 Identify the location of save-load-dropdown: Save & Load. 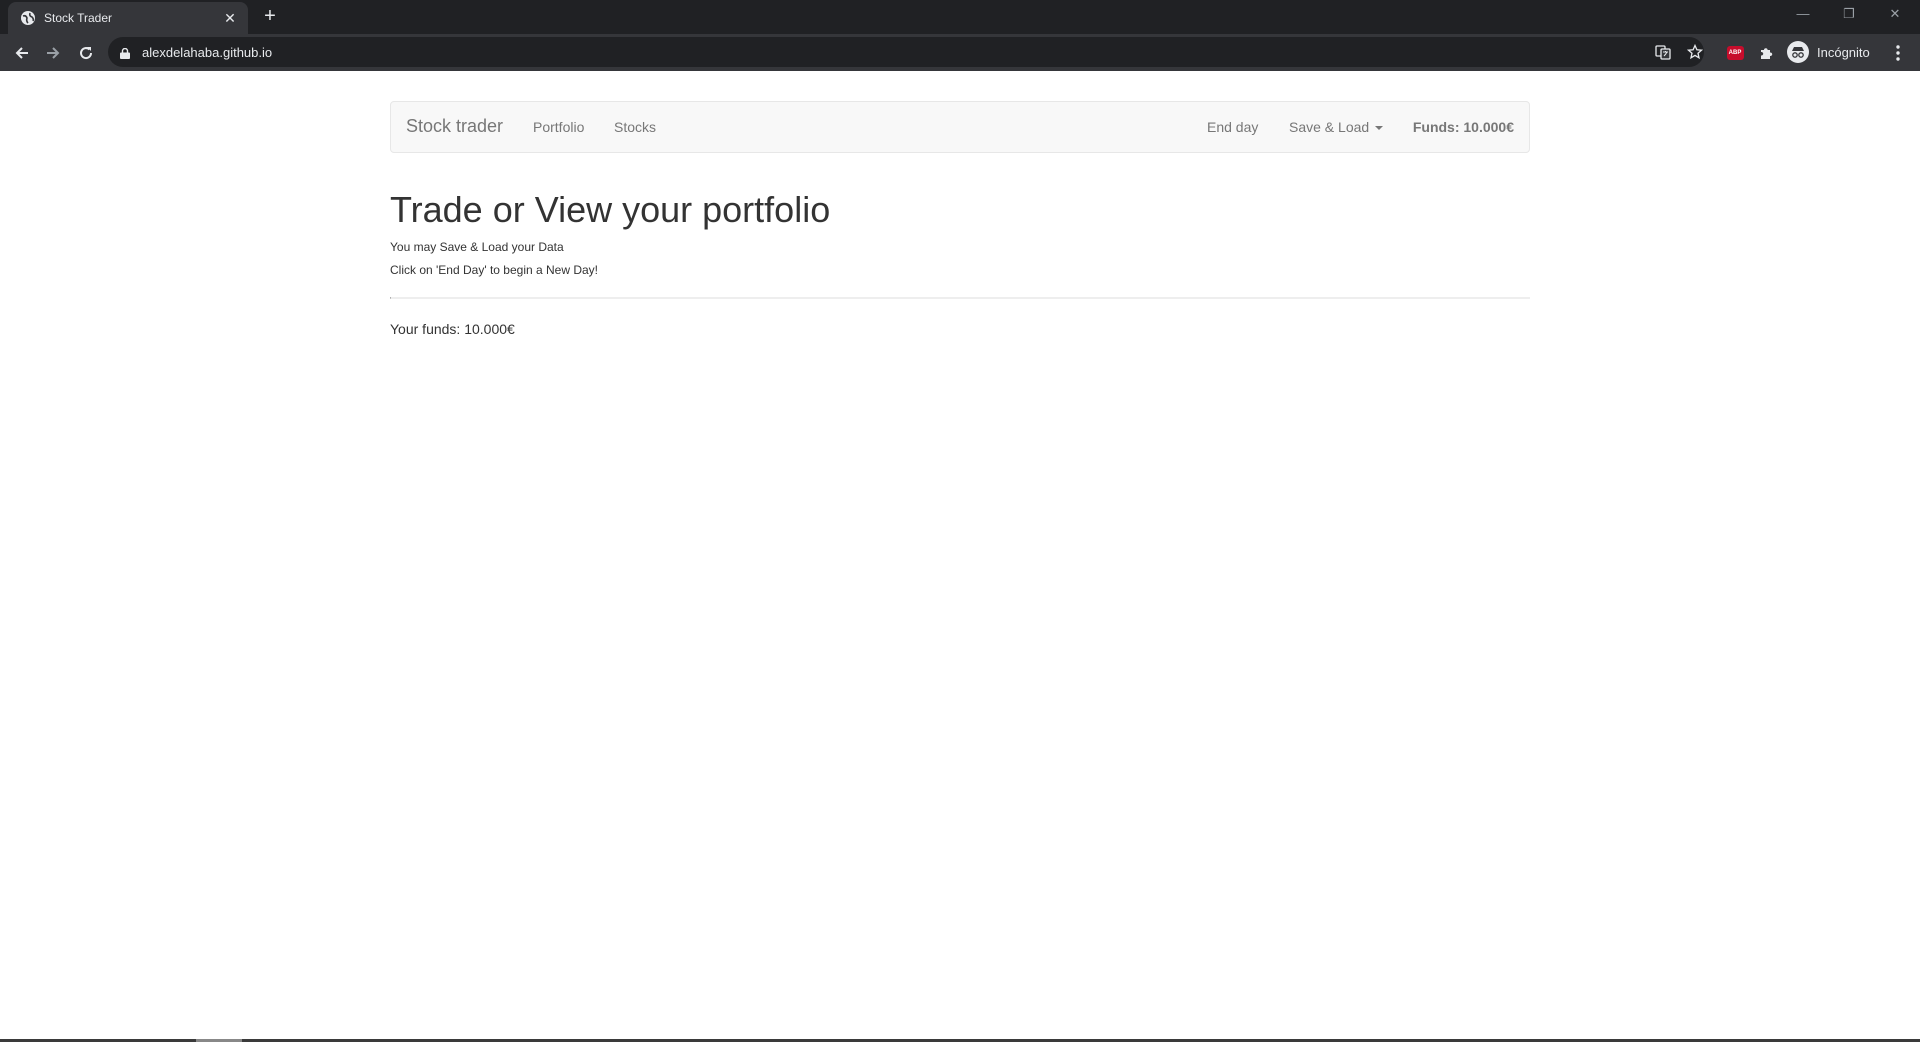
(1336, 127).